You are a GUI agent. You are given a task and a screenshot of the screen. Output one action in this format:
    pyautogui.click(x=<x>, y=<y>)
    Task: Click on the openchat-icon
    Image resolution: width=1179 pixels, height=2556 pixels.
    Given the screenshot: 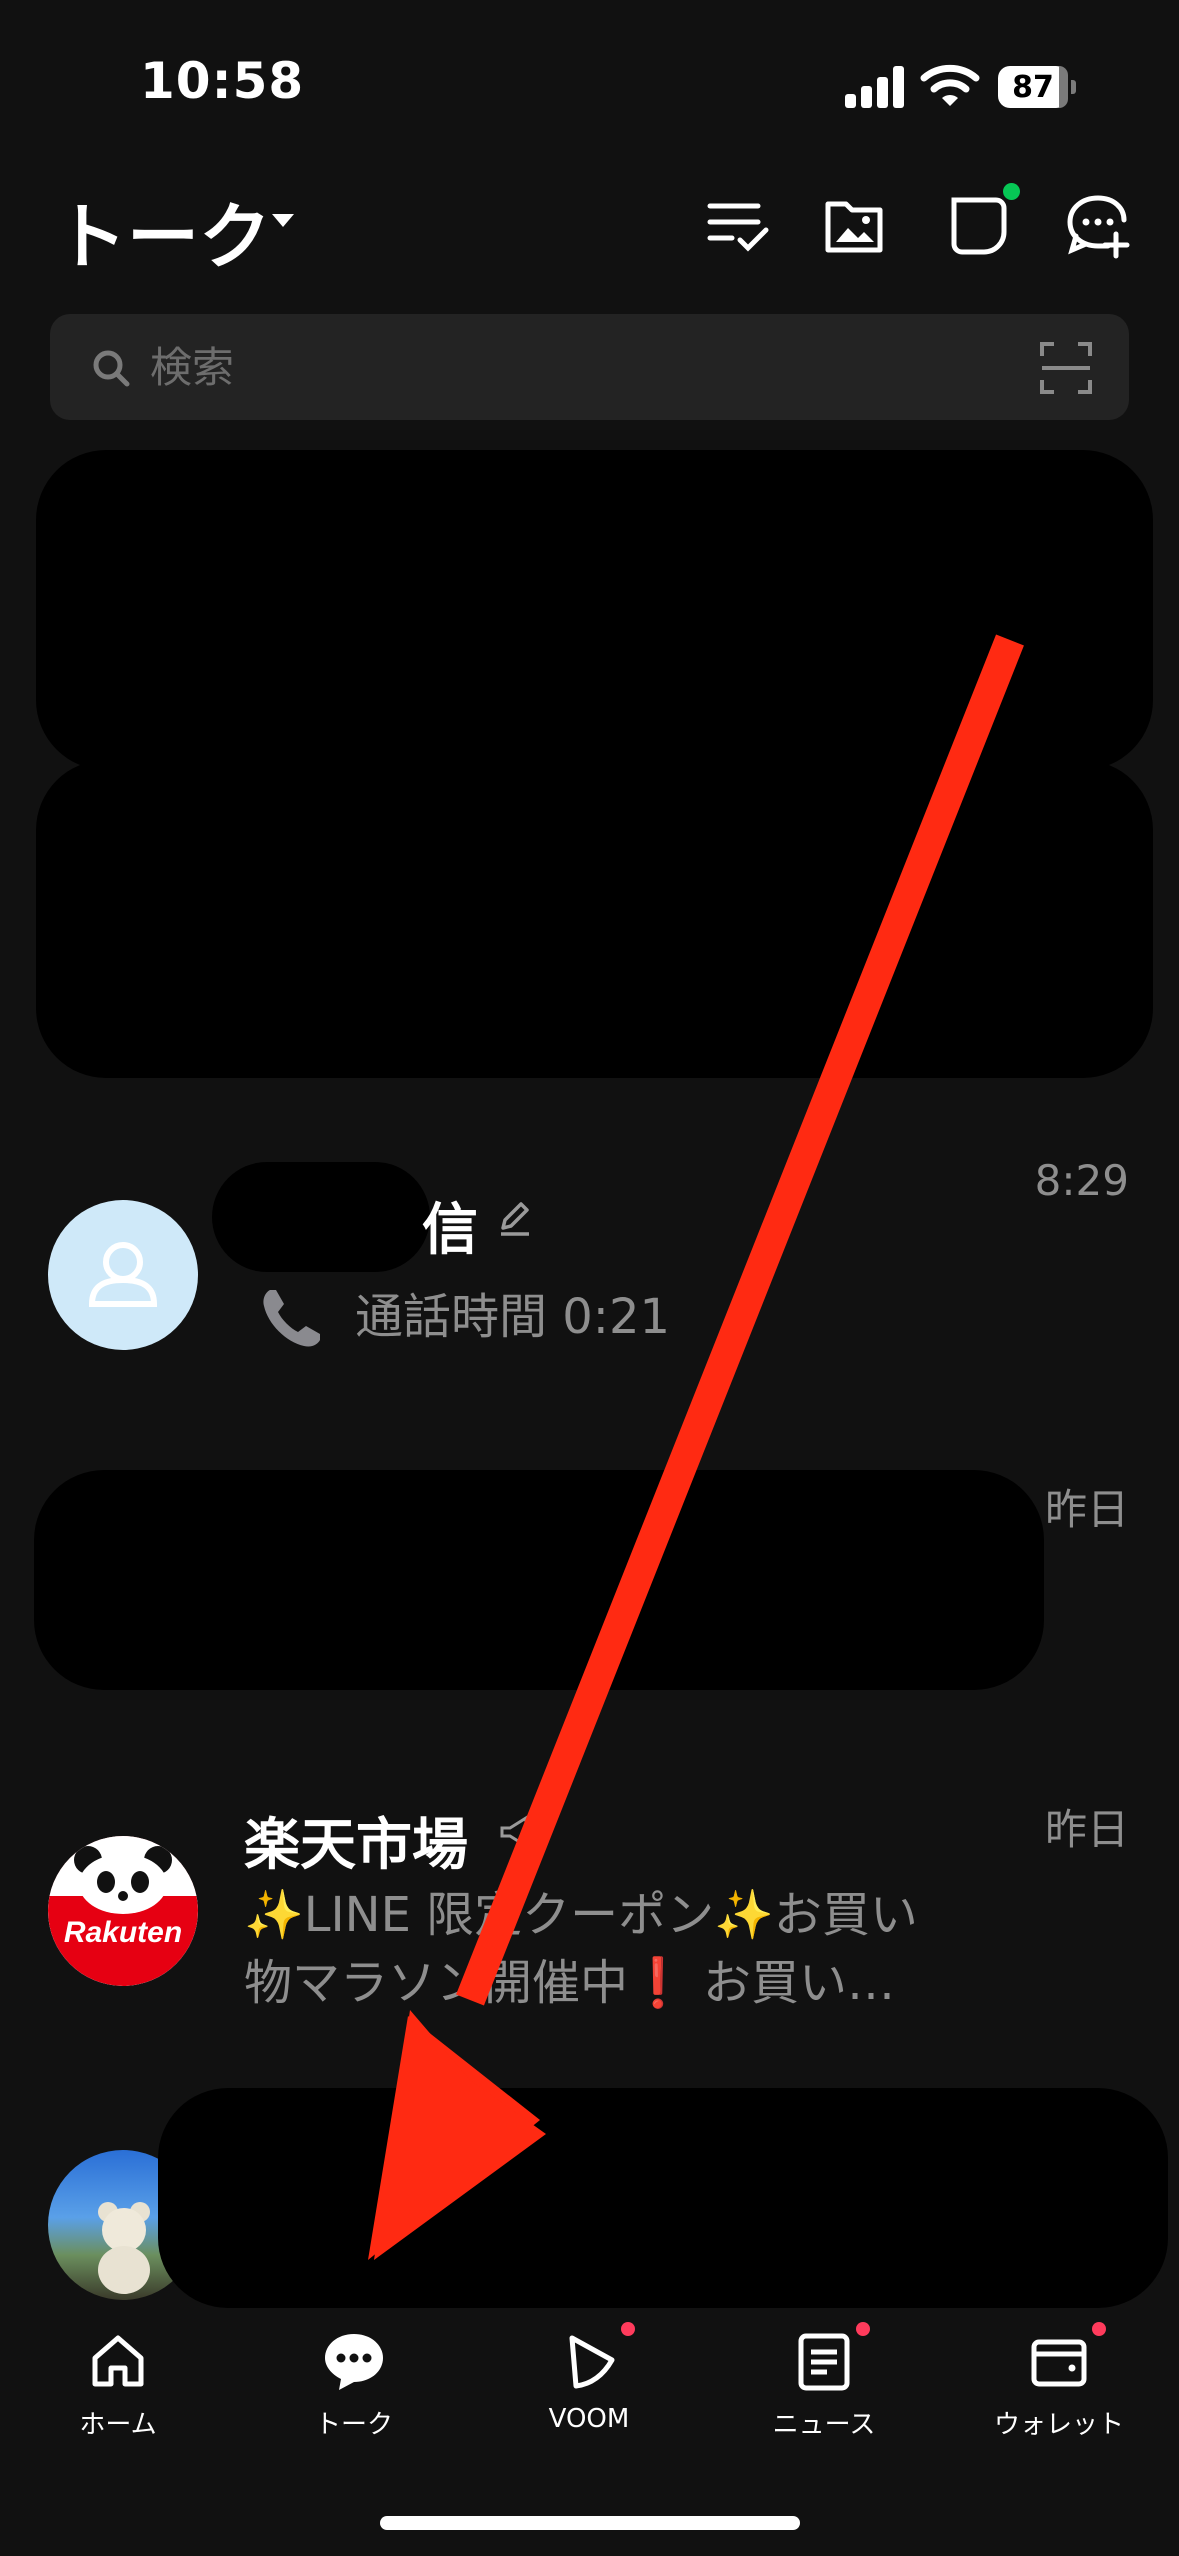 What is the action you would take?
    pyautogui.click(x=976, y=226)
    